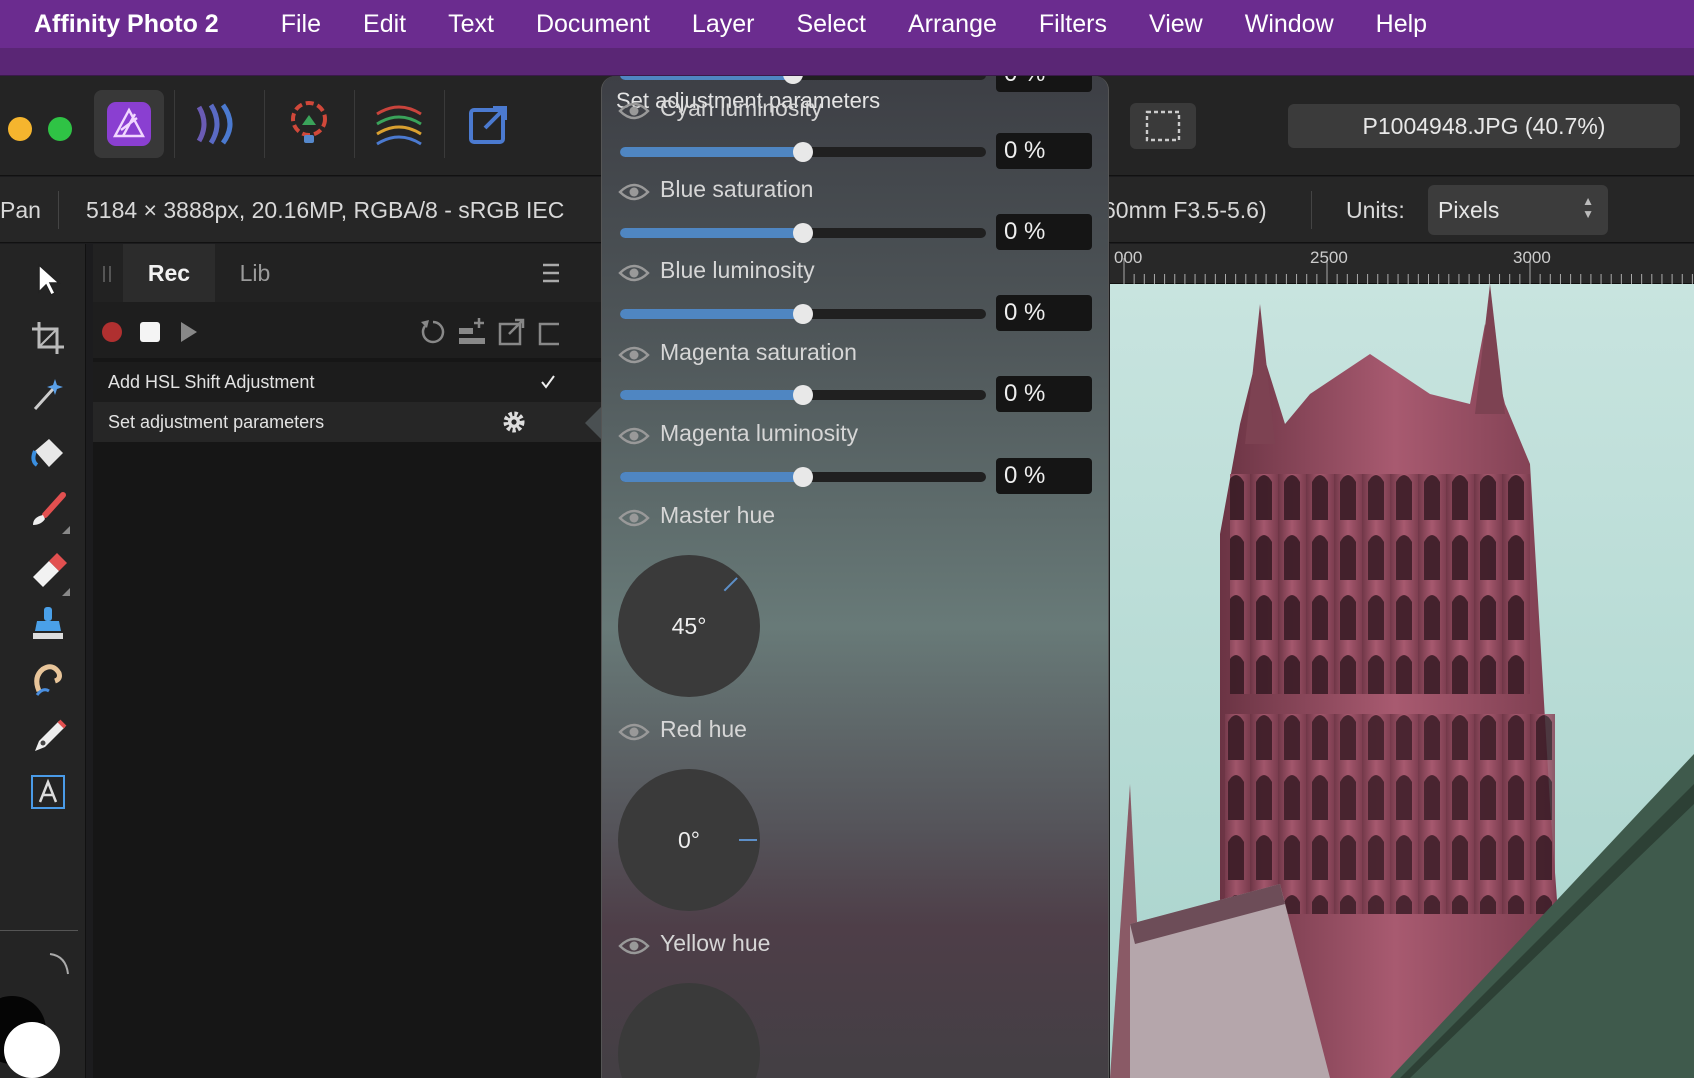  I want to click on marquee-selection-button, so click(1163, 126).